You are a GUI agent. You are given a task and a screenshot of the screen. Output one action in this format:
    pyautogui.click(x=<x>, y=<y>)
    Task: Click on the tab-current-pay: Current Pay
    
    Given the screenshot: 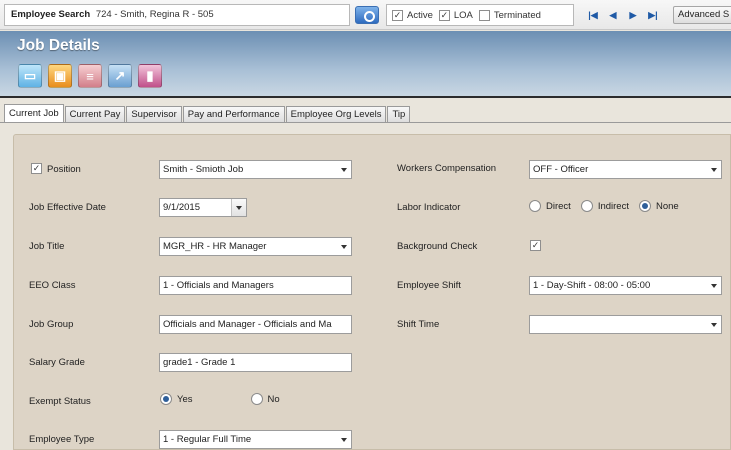 What is the action you would take?
    pyautogui.click(x=95, y=114)
    